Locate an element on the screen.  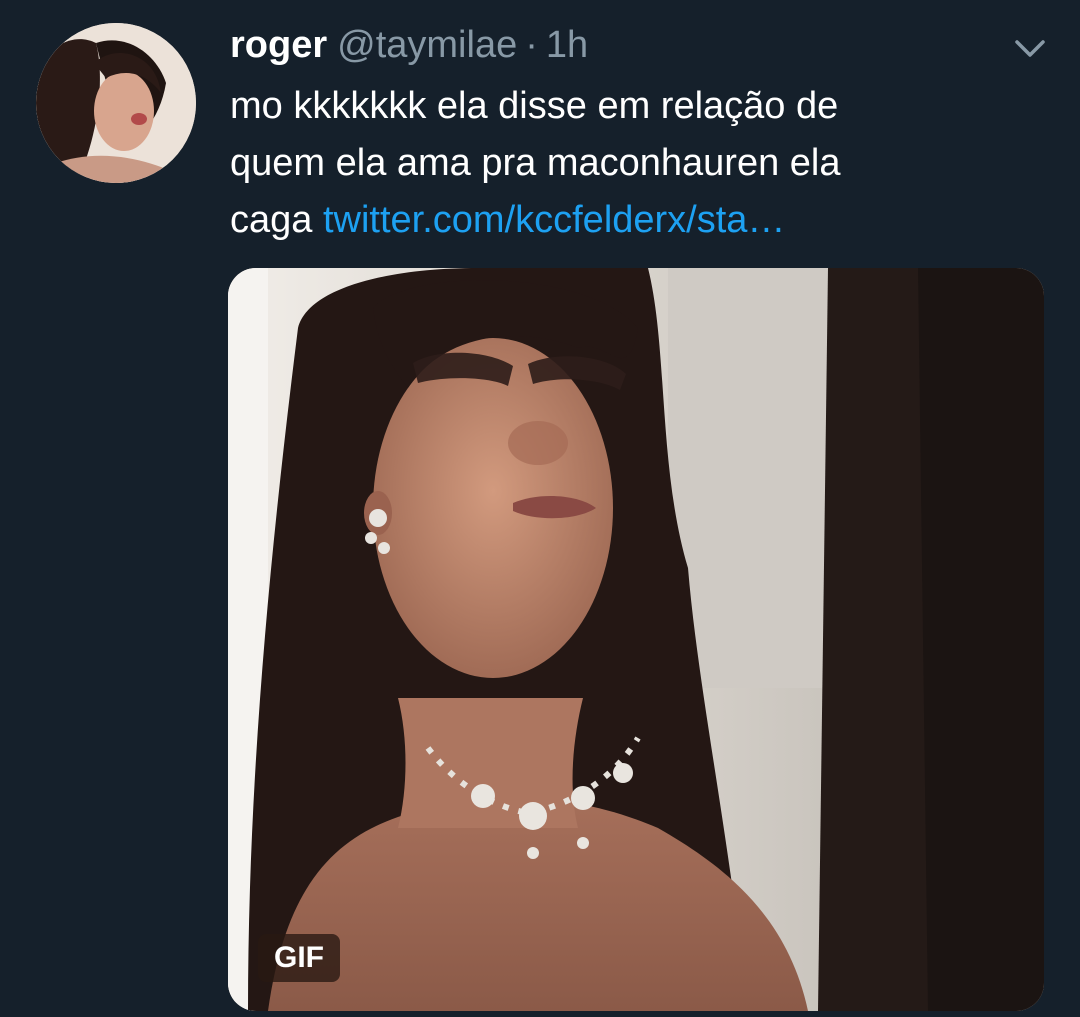
tweet-text-prefix: caga is located at coordinates (271, 220).